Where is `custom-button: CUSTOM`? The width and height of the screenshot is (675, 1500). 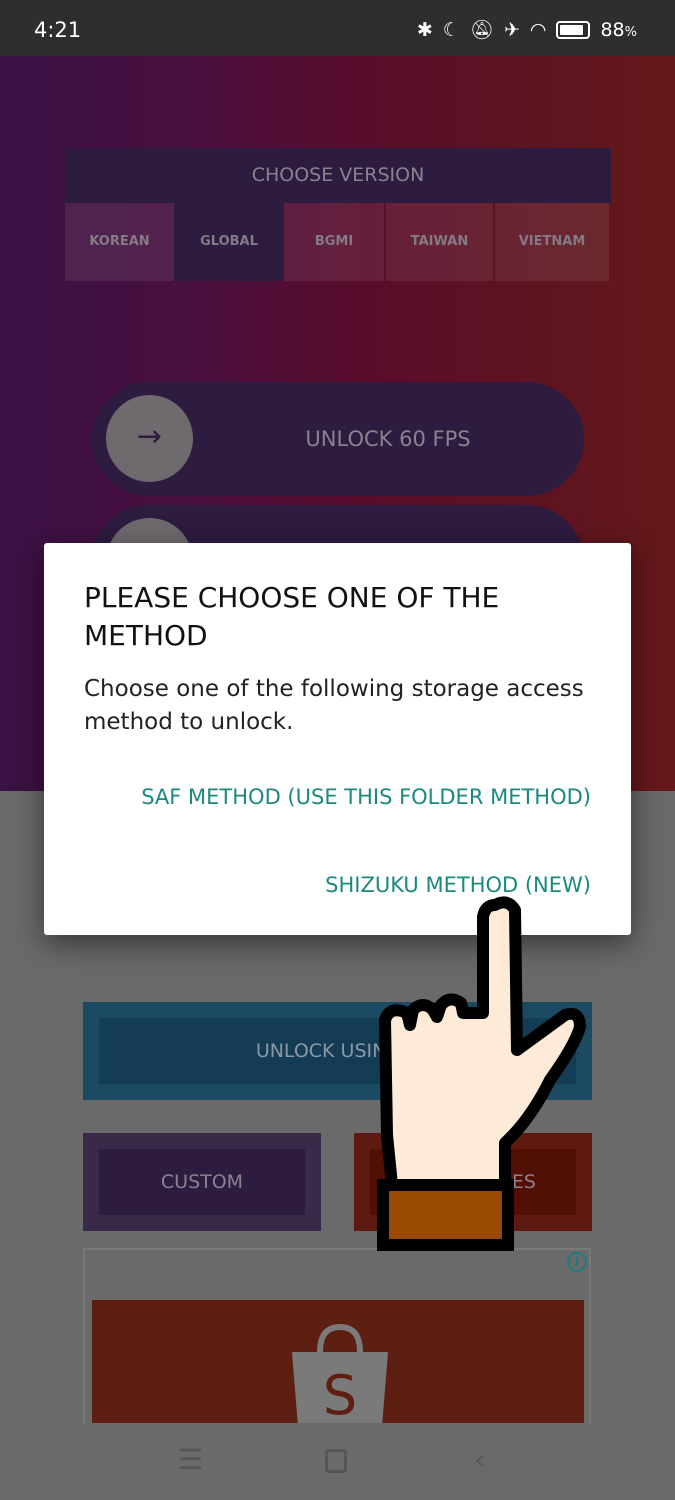 custom-button: CUSTOM is located at coordinates (202, 1182).